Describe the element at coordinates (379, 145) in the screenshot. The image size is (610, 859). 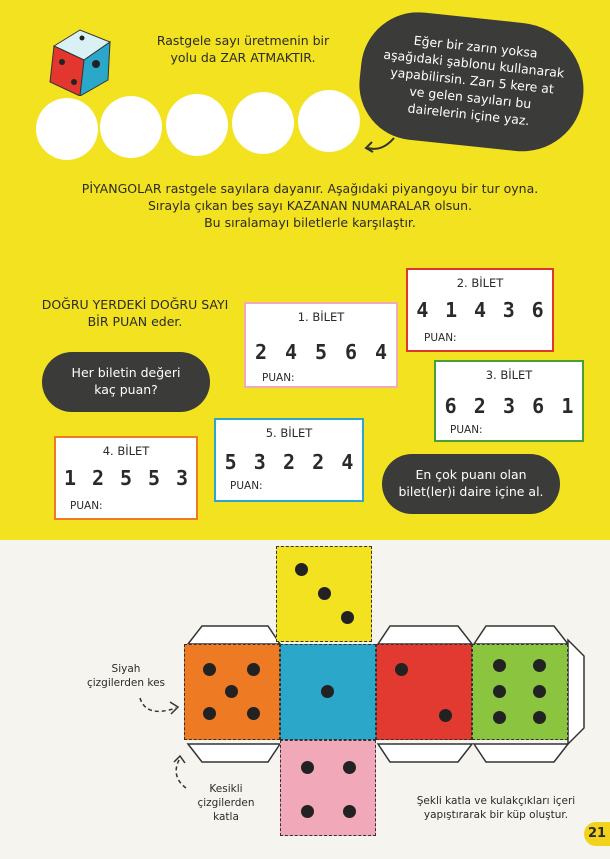
I see `arrow-icon` at that location.